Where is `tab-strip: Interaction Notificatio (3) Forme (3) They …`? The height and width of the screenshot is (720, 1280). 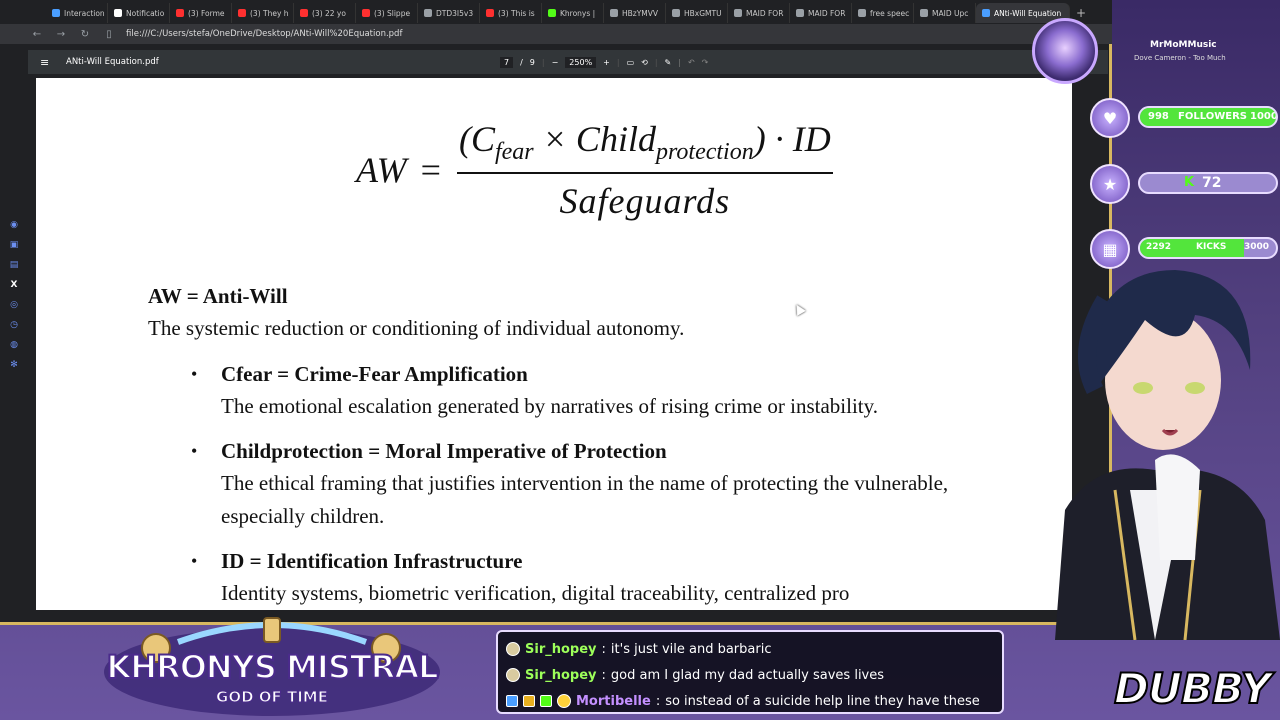
tab-strip: Interaction Notificatio (3) Forme (3) They … is located at coordinates (556, 13).